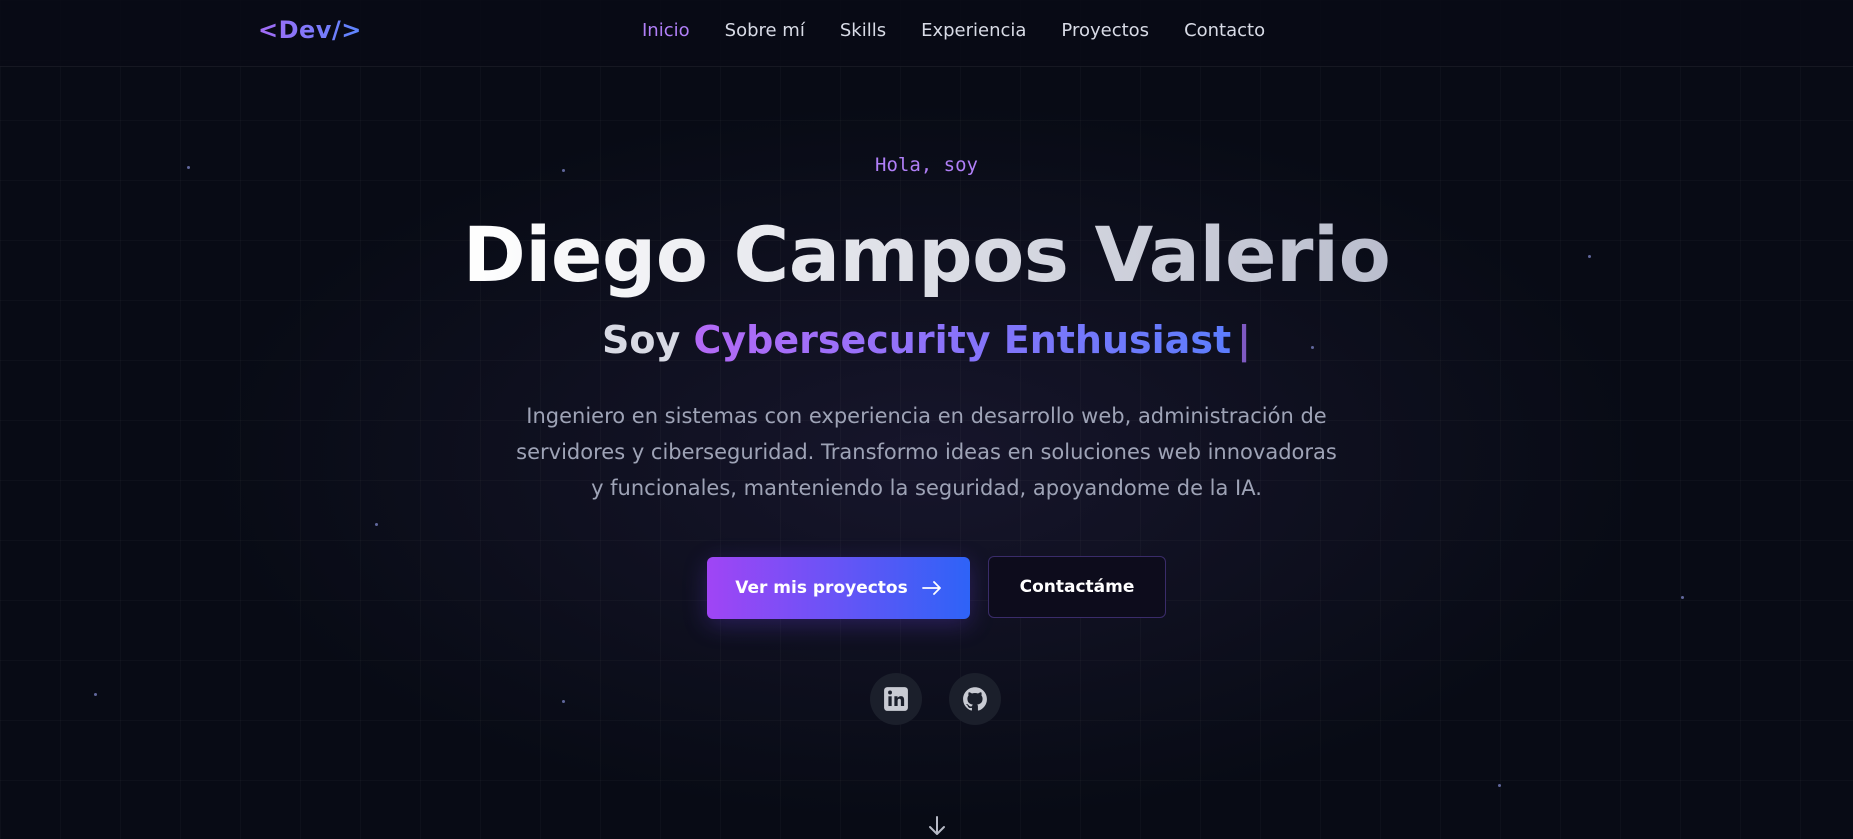 The height and width of the screenshot is (839, 1853). Describe the element at coordinates (926, 254) in the screenshot. I see `hero-name: Diego Campos Valerio` at that location.